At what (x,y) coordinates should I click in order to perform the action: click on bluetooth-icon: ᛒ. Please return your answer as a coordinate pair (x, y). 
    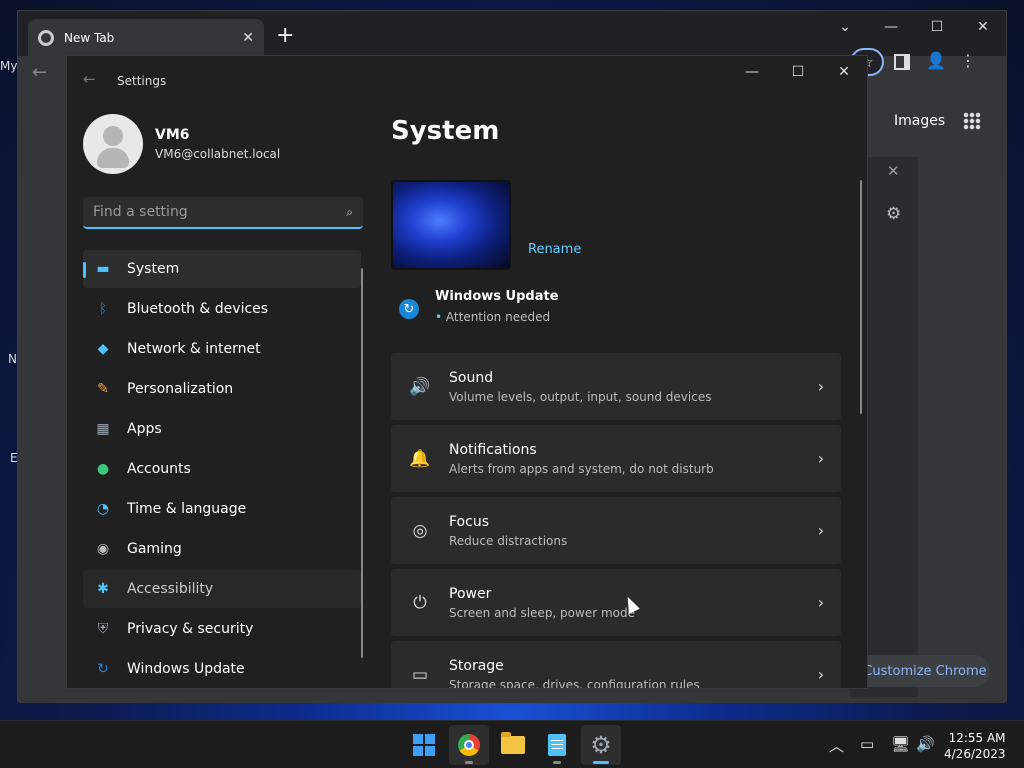
    Looking at the image, I should click on (103, 309).